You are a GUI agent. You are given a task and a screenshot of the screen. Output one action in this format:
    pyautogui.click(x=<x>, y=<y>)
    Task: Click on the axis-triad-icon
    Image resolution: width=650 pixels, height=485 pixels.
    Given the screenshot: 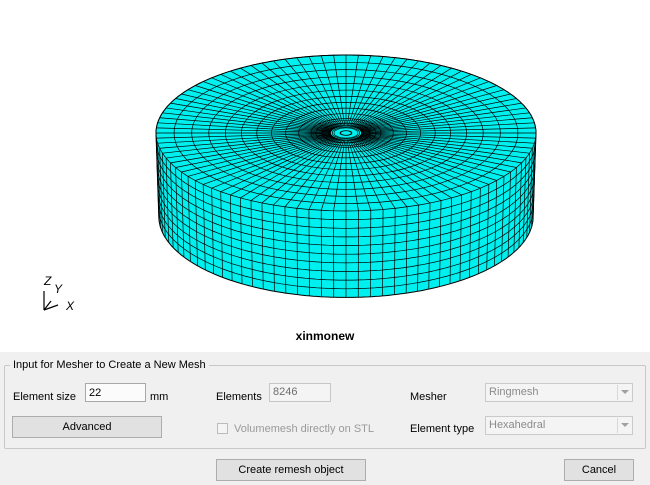 What is the action you would take?
    pyautogui.click(x=51, y=301)
    